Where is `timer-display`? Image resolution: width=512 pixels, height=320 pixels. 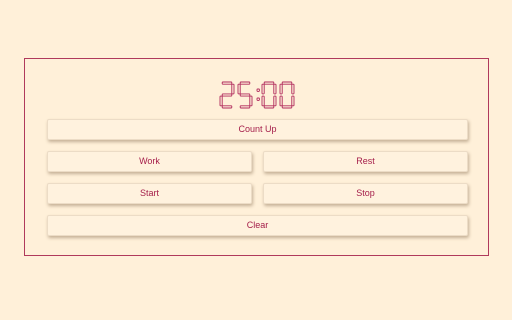 timer-display is located at coordinates (256, 95).